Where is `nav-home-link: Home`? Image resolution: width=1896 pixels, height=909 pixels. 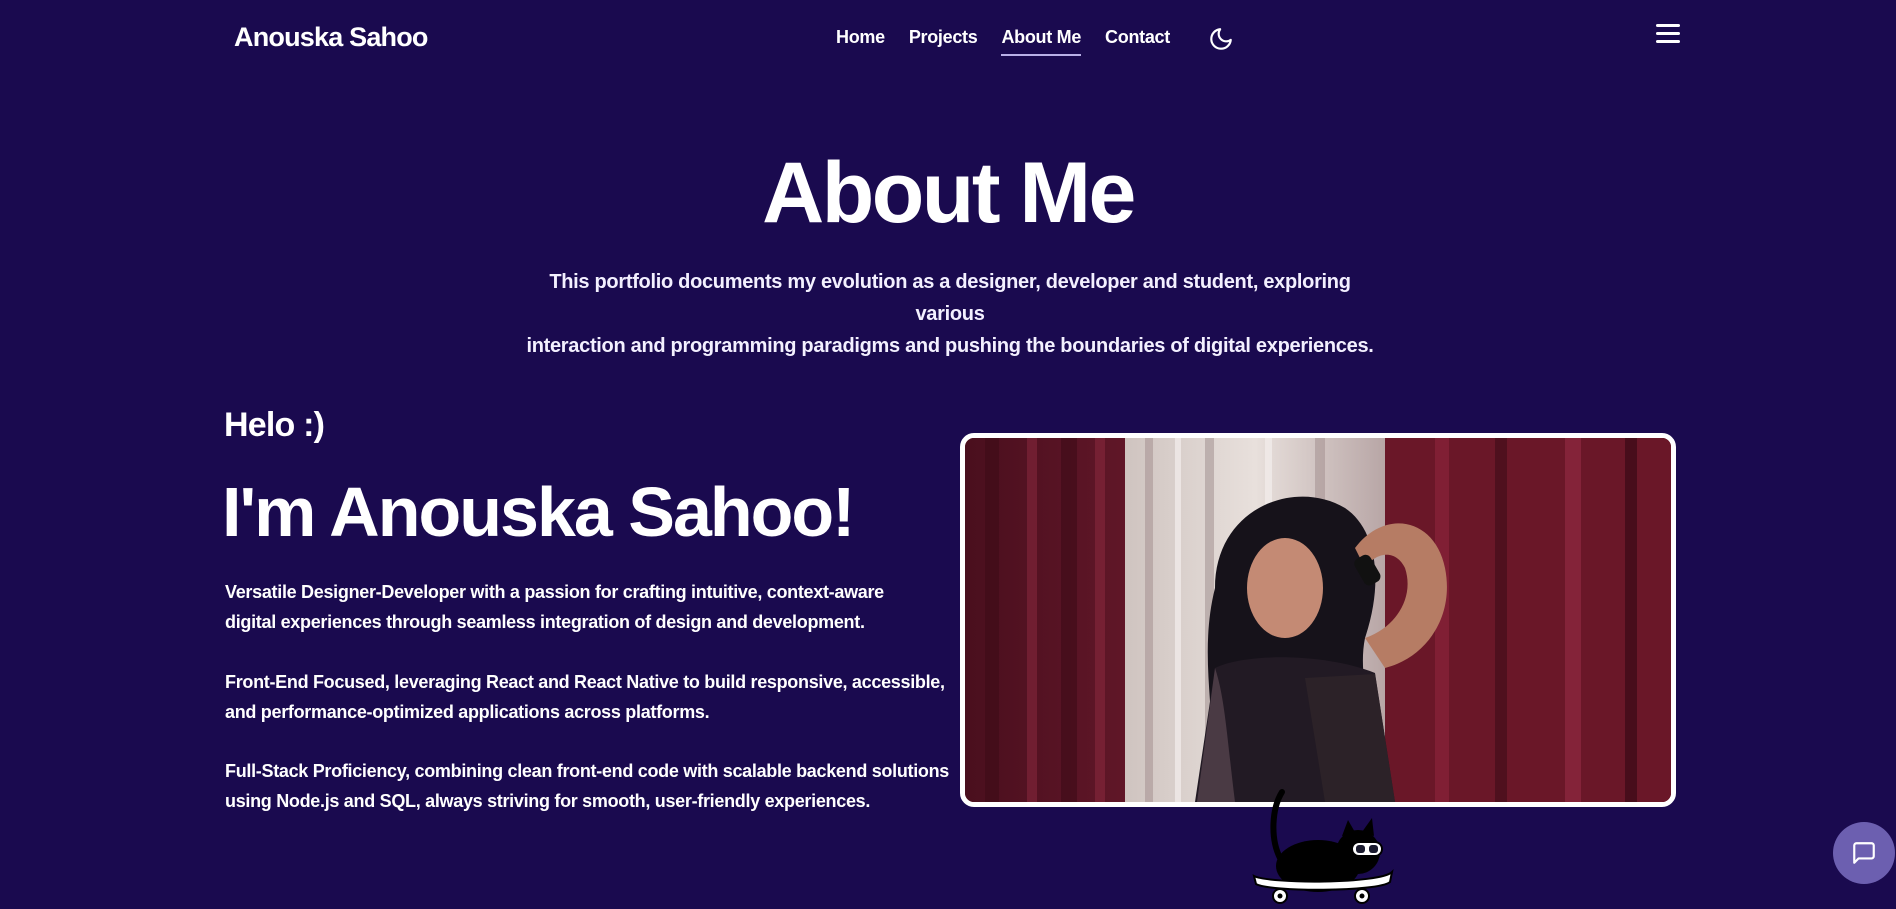
nav-home-link: Home is located at coordinates (860, 41).